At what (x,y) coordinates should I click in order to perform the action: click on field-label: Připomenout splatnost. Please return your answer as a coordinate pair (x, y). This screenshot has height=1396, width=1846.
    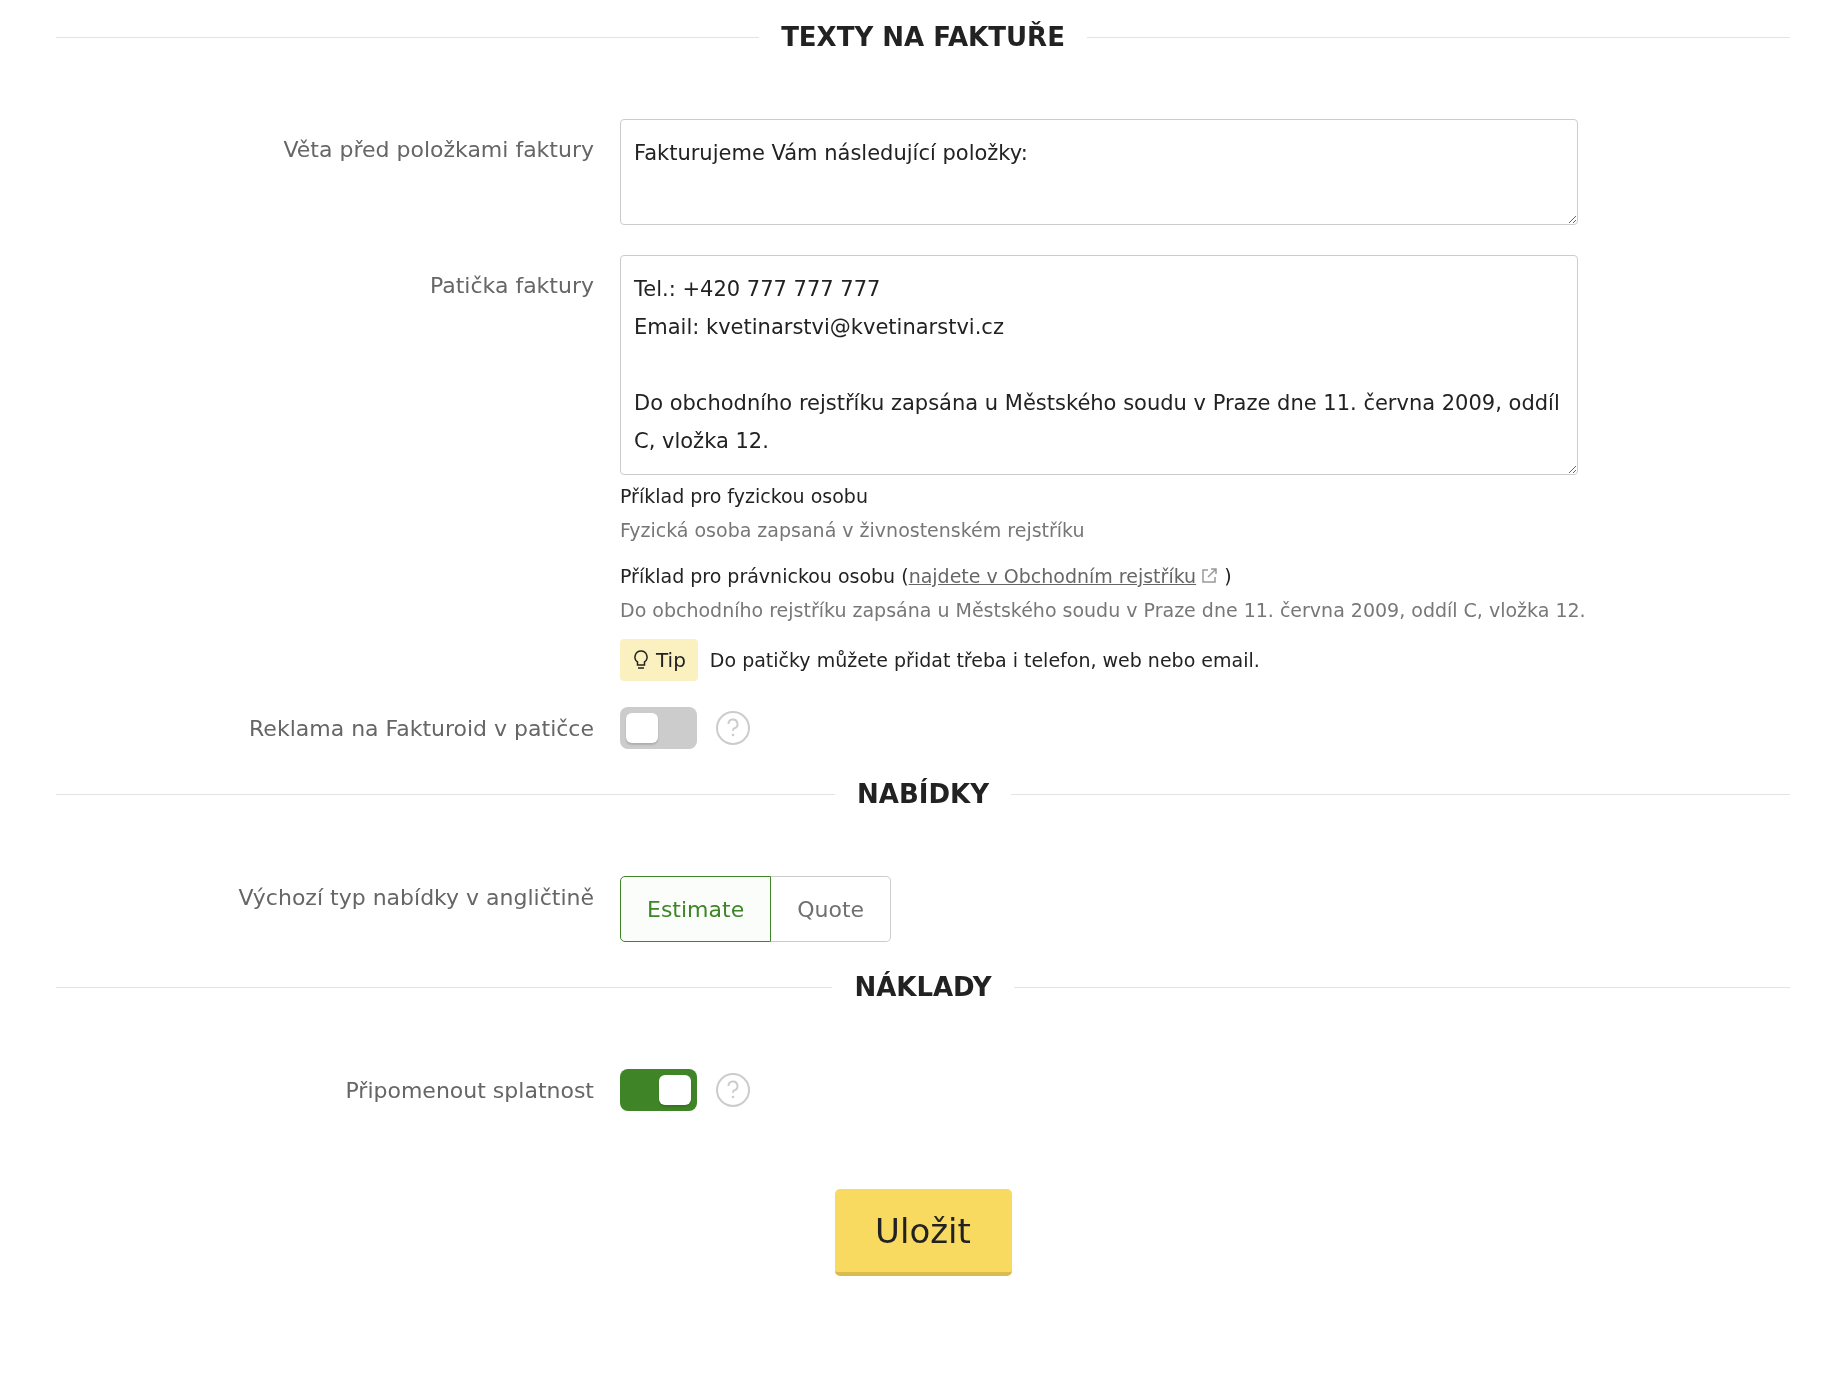
    Looking at the image, I should click on (469, 1091).